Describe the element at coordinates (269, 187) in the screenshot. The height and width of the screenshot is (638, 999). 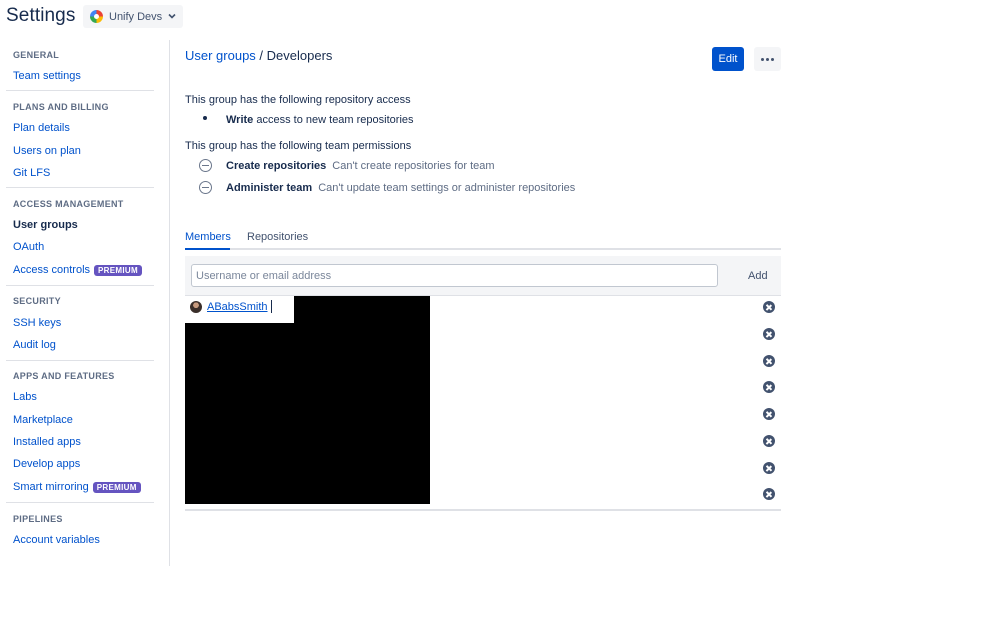
I see `permission-name: Administer team` at that location.